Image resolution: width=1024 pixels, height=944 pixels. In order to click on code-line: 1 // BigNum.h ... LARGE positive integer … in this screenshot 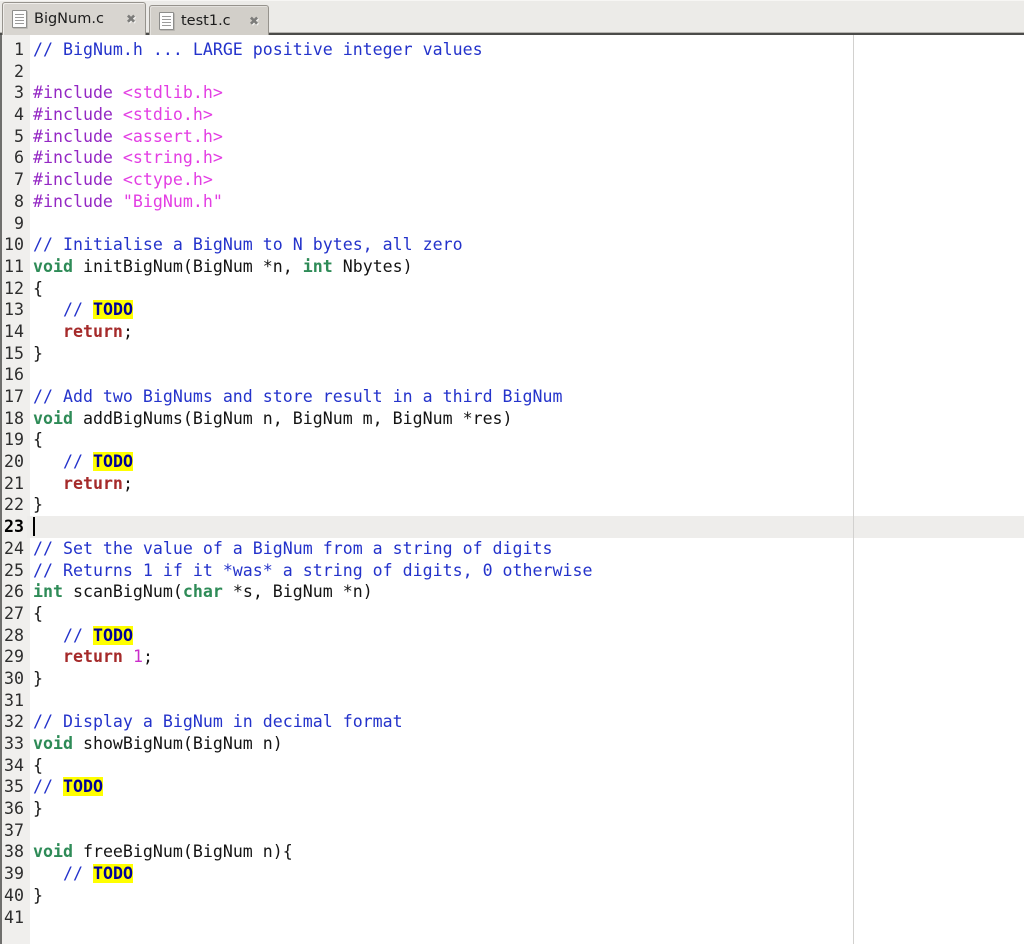, I will do `click(513, 50)`.